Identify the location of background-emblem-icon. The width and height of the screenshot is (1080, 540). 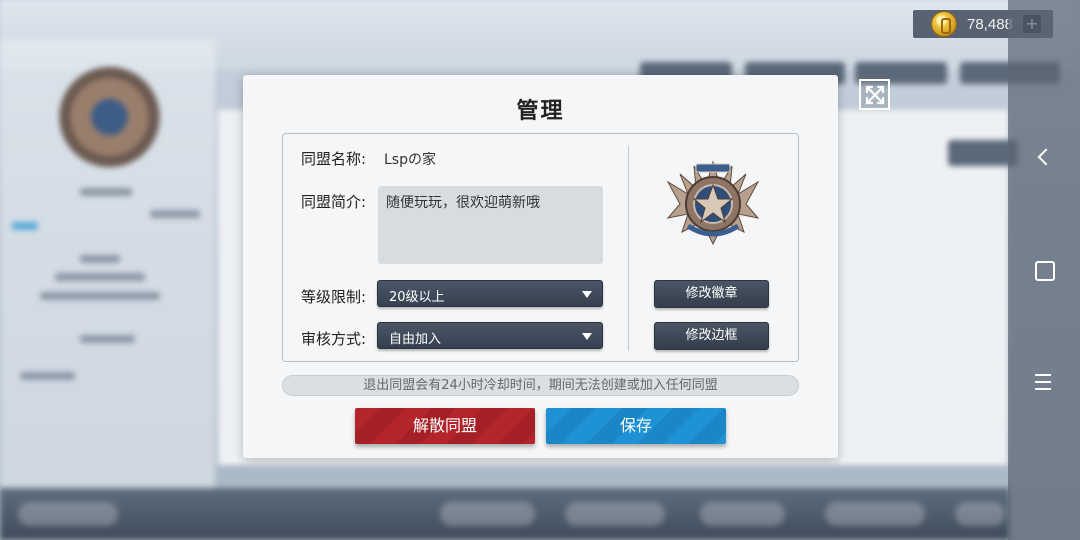
(109, 117).